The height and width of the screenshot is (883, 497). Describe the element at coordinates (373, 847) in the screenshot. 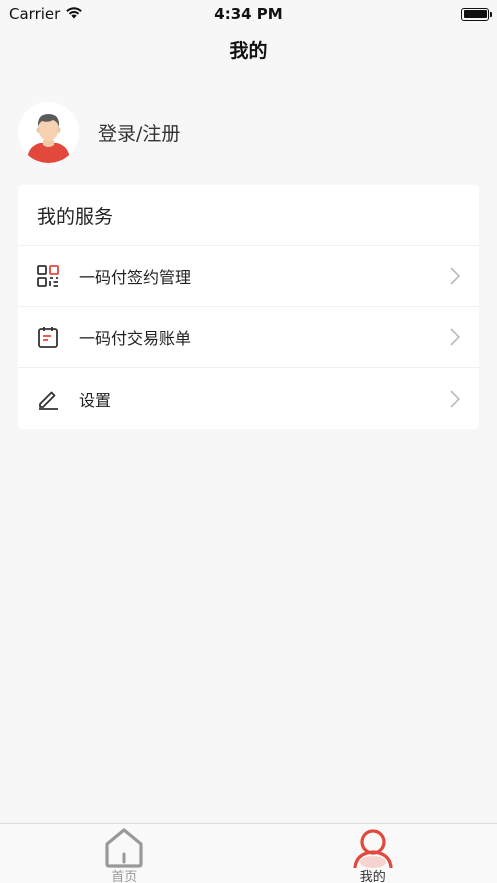

I see `user-icon` at that location.